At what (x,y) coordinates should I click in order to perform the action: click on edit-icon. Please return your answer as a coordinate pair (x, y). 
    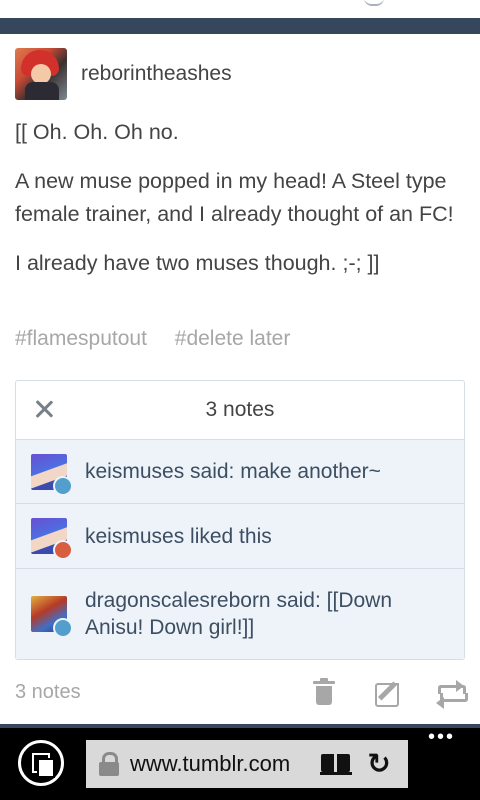
    Looking at the image, I should click on (387, 692).